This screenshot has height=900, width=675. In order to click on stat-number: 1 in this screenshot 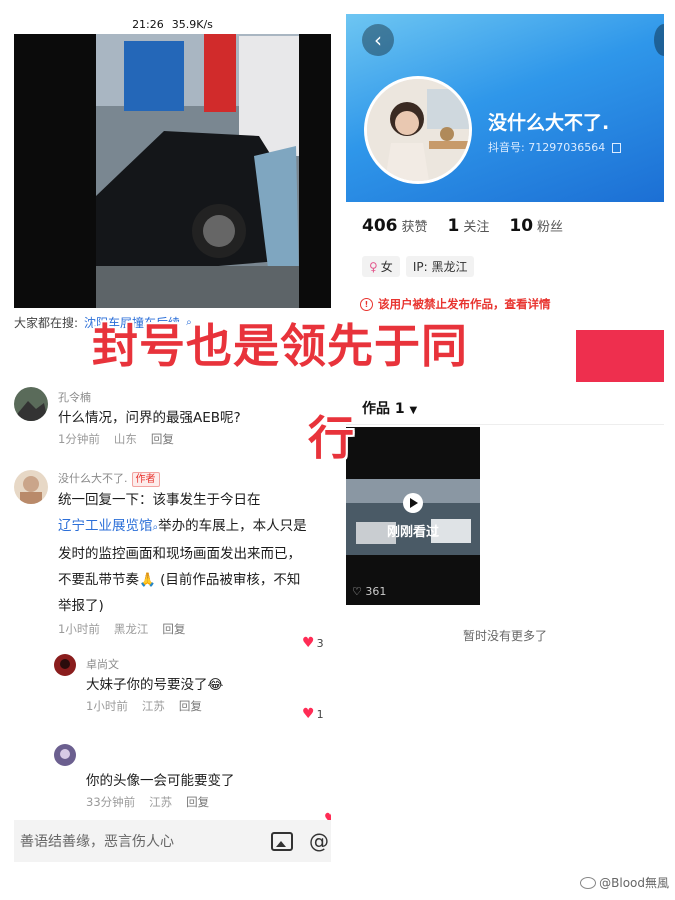, I will do `click(453, 226)`.